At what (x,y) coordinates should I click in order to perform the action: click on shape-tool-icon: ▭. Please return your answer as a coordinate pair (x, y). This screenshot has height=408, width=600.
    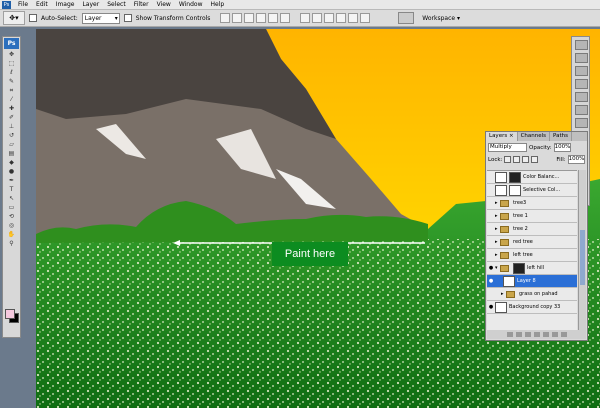
    Looking at the image, I should click on (11, 207).